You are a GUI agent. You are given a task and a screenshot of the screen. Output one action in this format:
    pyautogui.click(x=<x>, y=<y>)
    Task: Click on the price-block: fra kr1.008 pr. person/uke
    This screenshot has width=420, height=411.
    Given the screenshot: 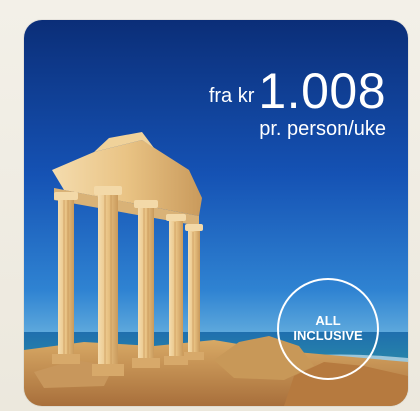 What is the action you would take?
    pyautogui.click(x=297, y=103)
    